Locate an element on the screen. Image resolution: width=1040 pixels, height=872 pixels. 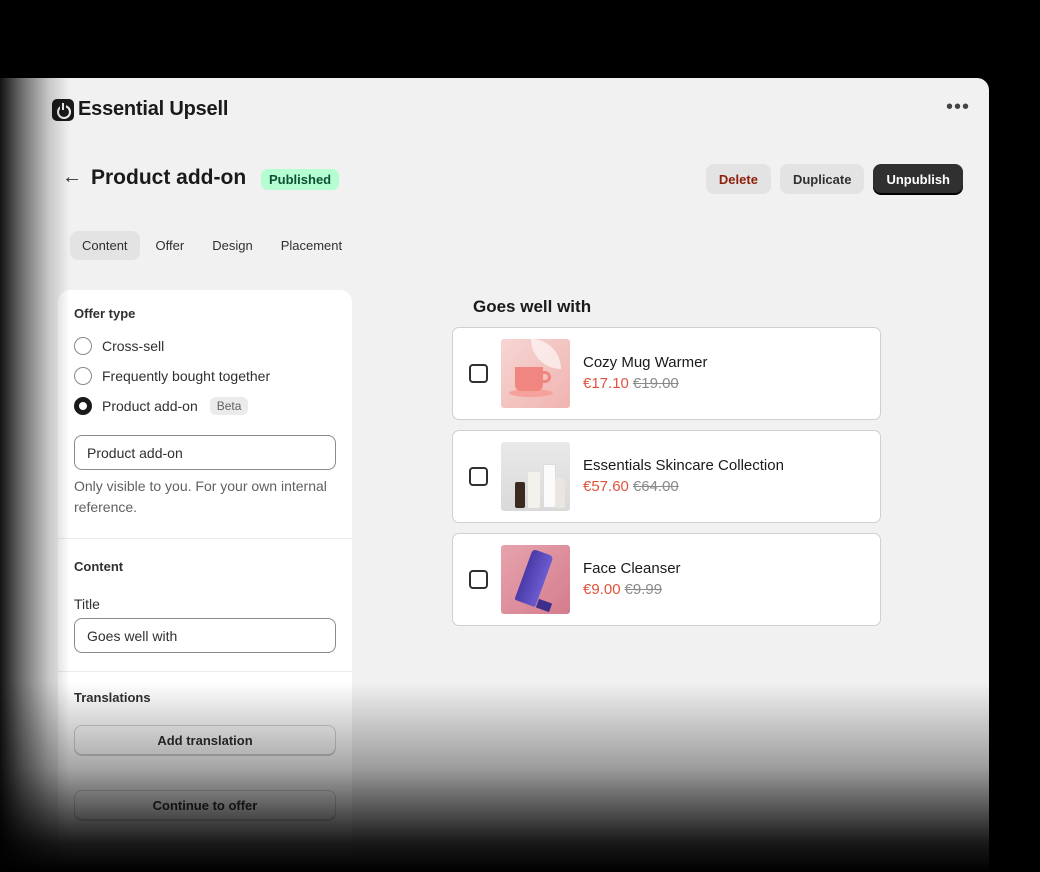
app-header: Essential Upsell is located at coordinates (140, 109).